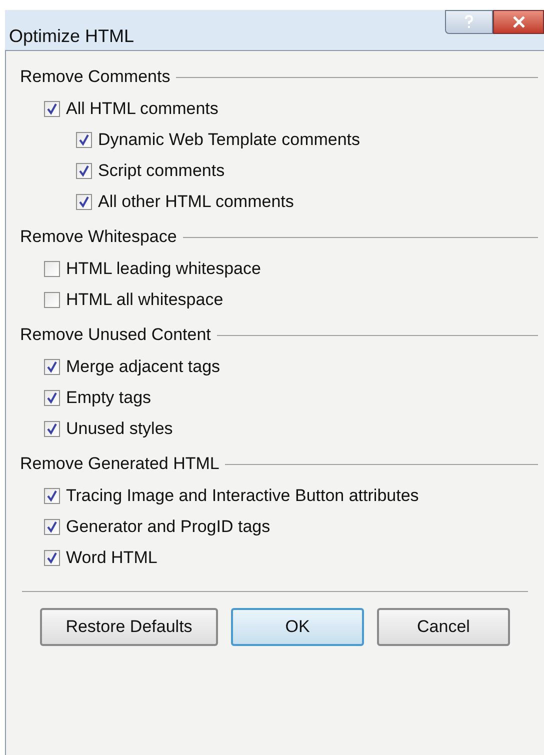 The height and width of the screenshot is (755, 544). I want to click on option-label: Script comments, so click(161, 171).